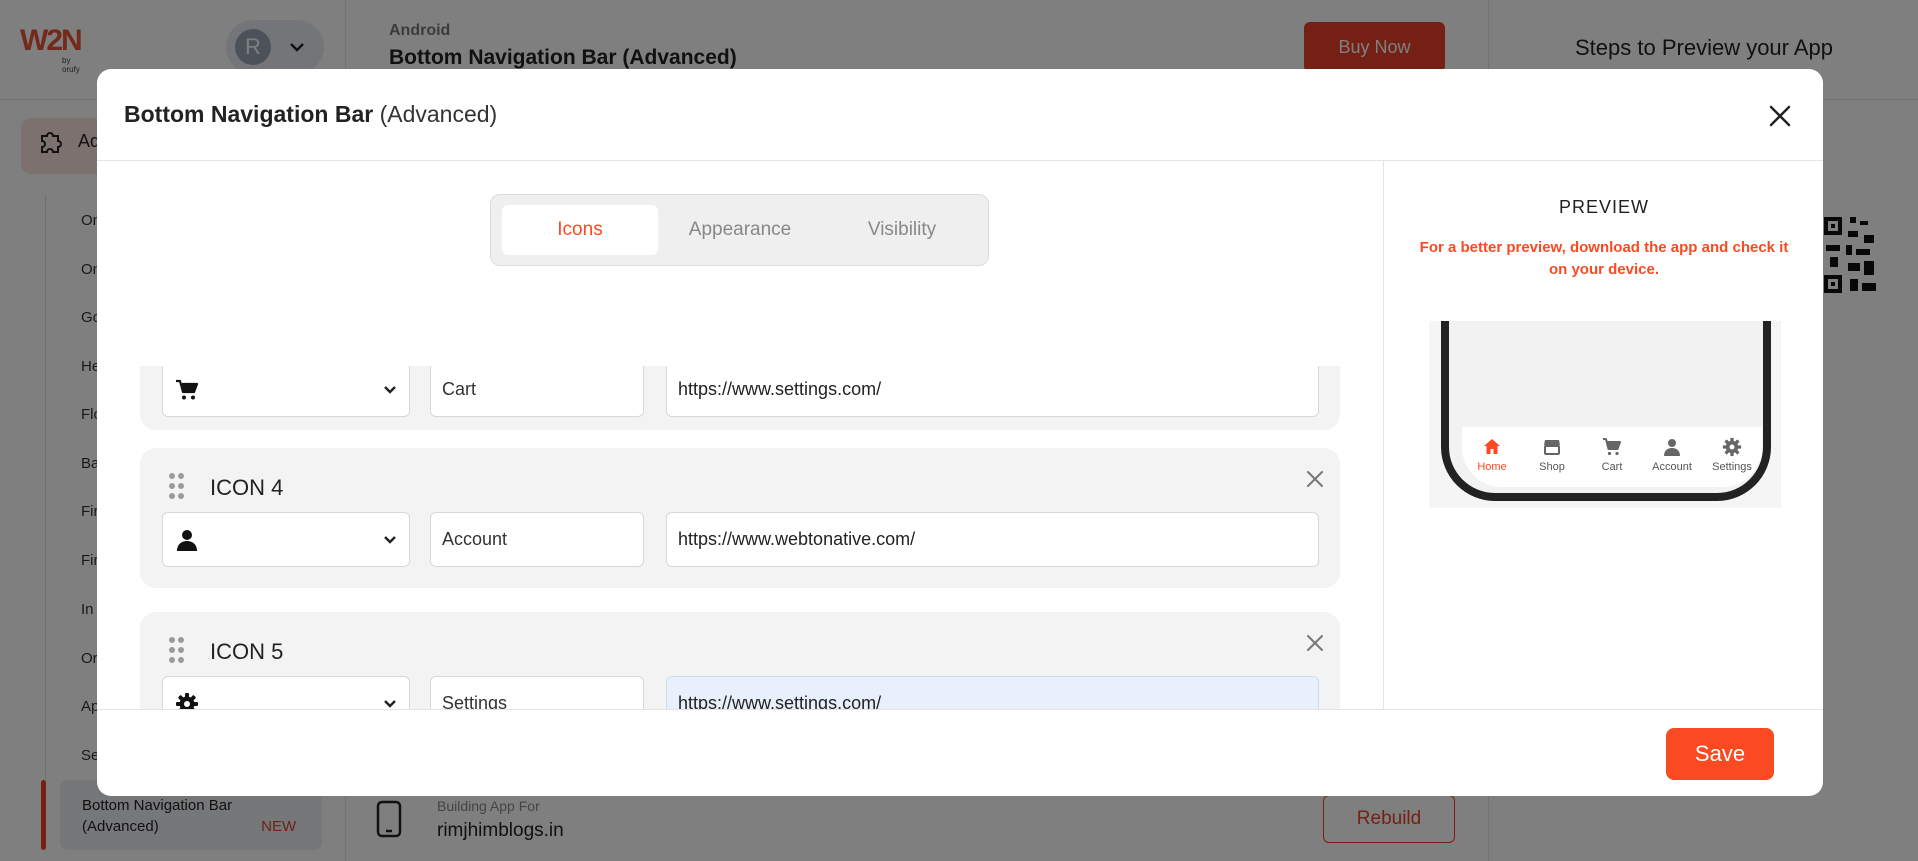 This screenshot has width=1918, height=861. I want to click on nav-item-cart: Cart, so click(1612, 455).